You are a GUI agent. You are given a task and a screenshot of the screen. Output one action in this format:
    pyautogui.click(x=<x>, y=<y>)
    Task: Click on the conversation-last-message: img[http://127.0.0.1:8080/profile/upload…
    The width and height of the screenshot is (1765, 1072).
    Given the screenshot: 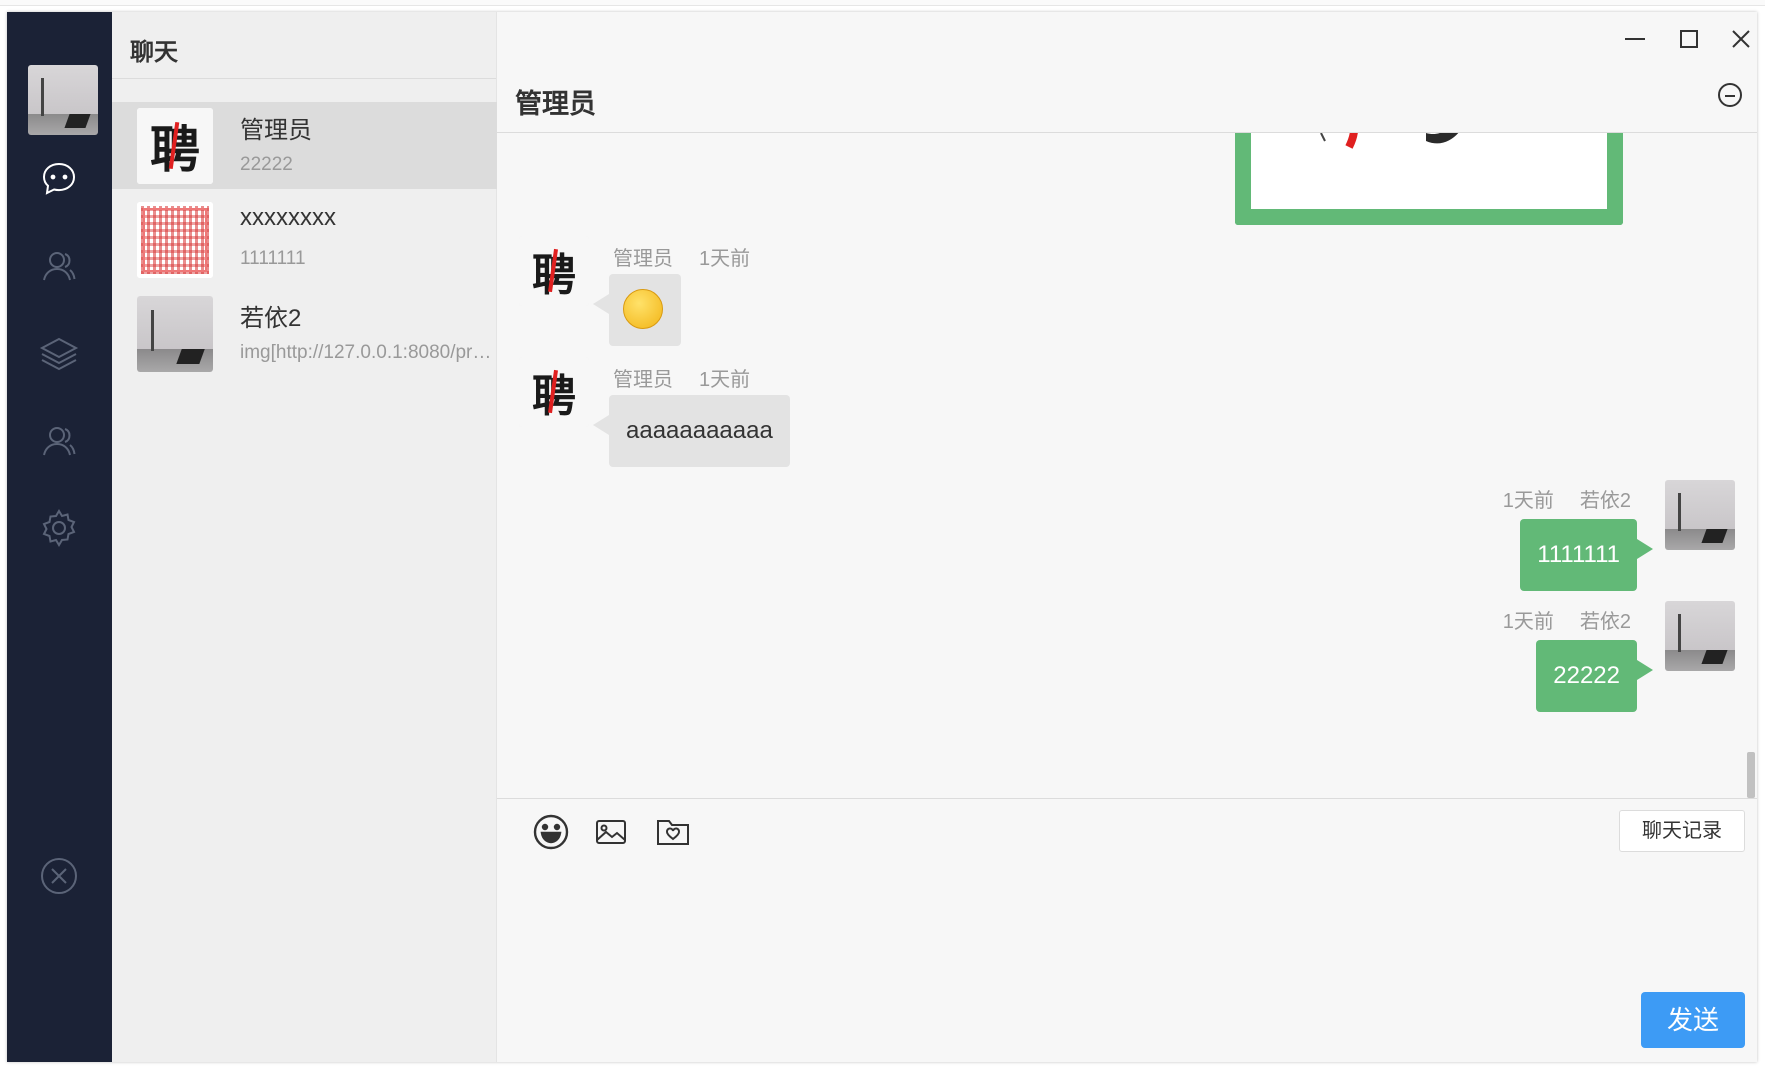 What is the action you would take?
    pyautogui.click(x=366, y=352)
    